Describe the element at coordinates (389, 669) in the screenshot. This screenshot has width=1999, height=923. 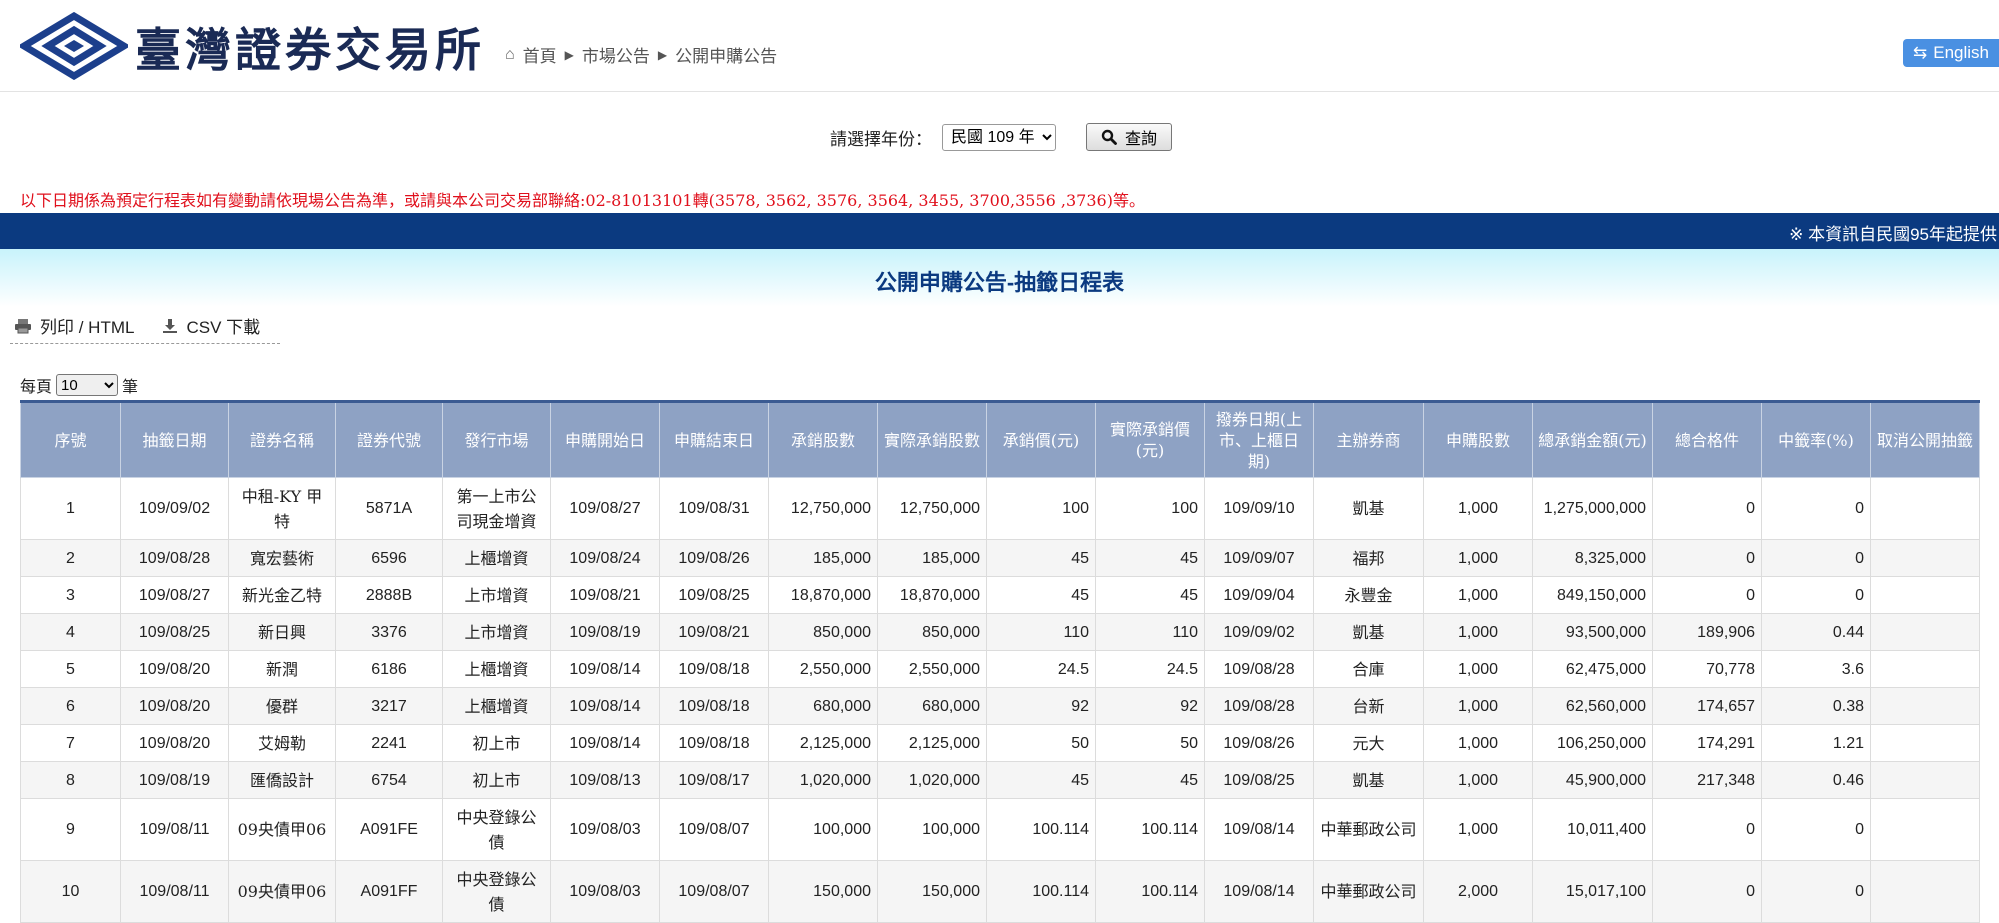
I see `table-cell: 6186` at that location.